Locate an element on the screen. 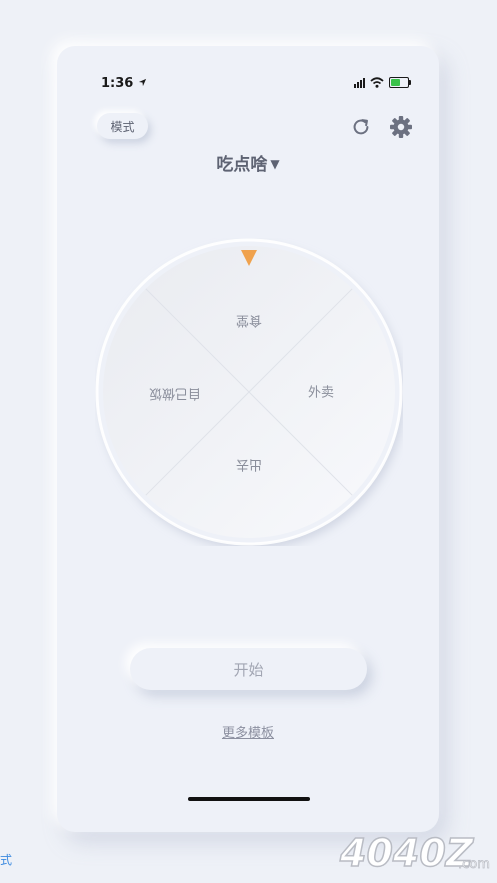 The width and height of the screenshot is (497, 883). cellular-signal-icon is located at coordinates (359, 82).